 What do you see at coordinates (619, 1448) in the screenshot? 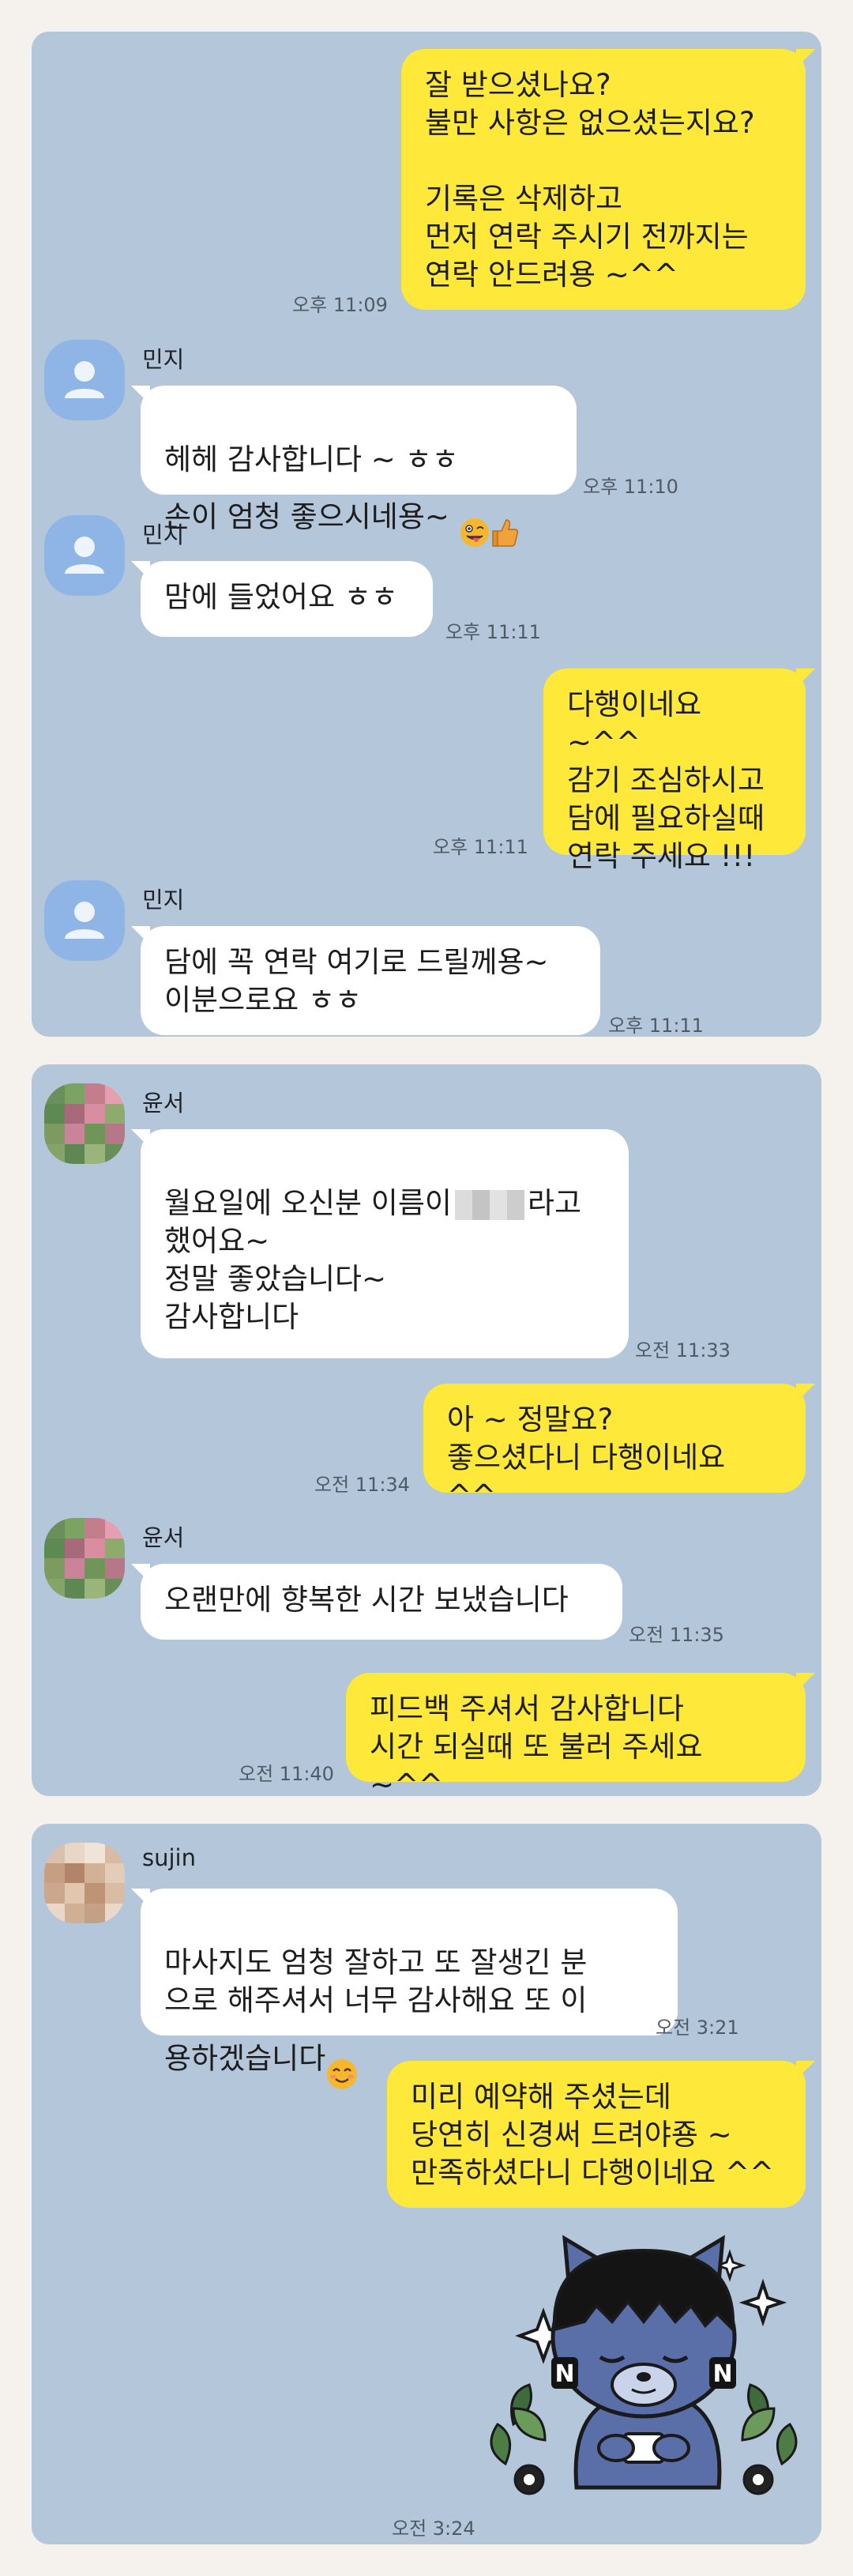
I see `outgoing-message-bubble: 아 ~ 정말요? 좋으셨다니 다행이네요 ^^` at bounding box center [619, 1448].